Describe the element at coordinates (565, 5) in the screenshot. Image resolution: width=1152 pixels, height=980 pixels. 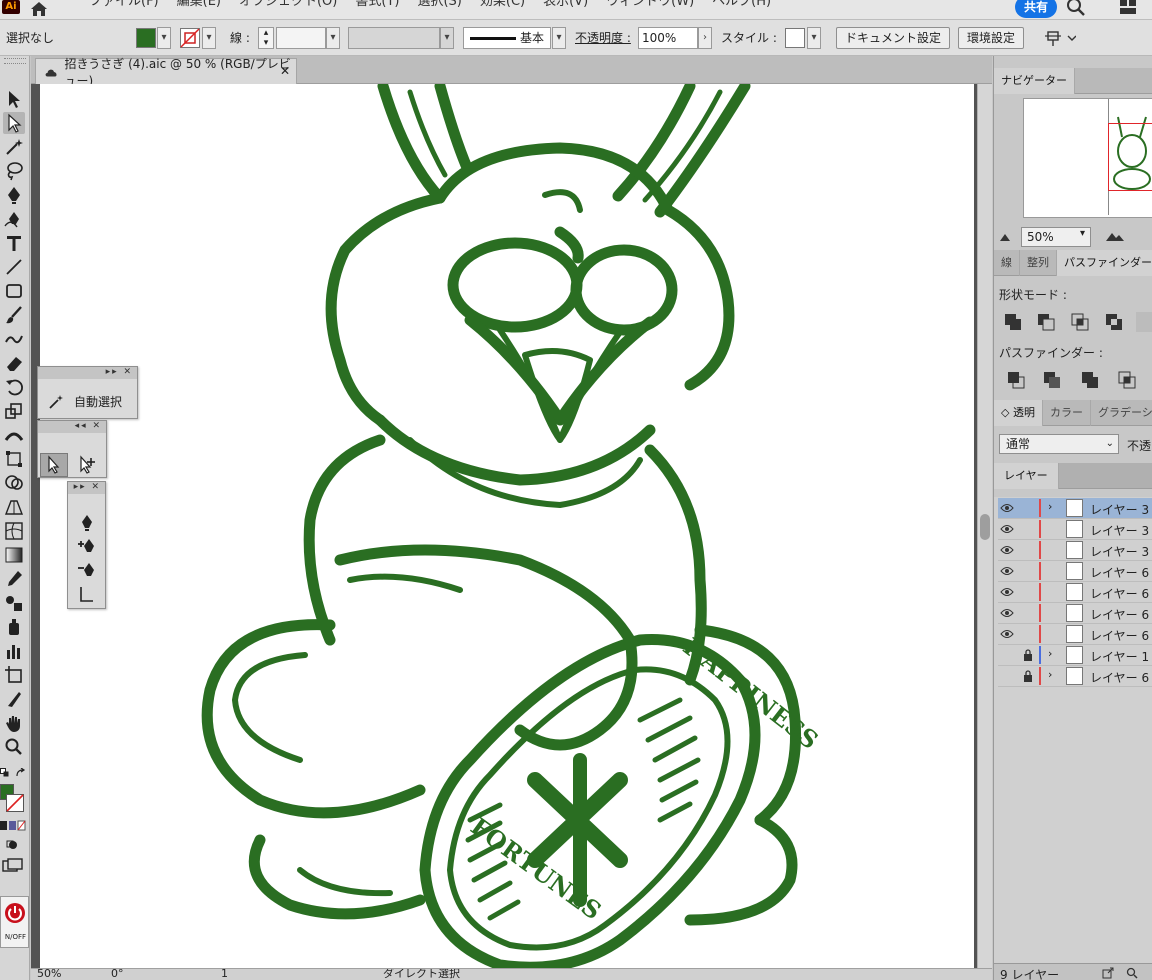
I see `menu-item-6: 表示(V)` at that location.